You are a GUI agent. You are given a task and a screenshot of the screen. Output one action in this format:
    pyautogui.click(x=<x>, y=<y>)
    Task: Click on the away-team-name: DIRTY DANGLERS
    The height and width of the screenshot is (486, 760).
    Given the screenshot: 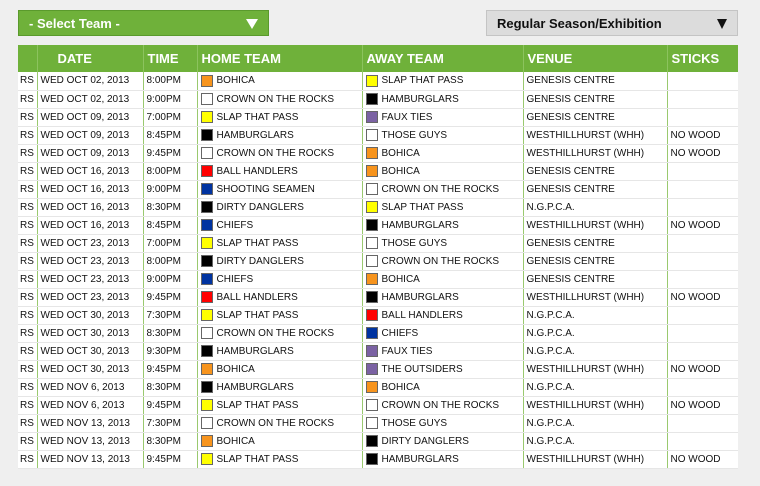 What is the action you would take?
    pyautogui.click(x=425, y=441)
    